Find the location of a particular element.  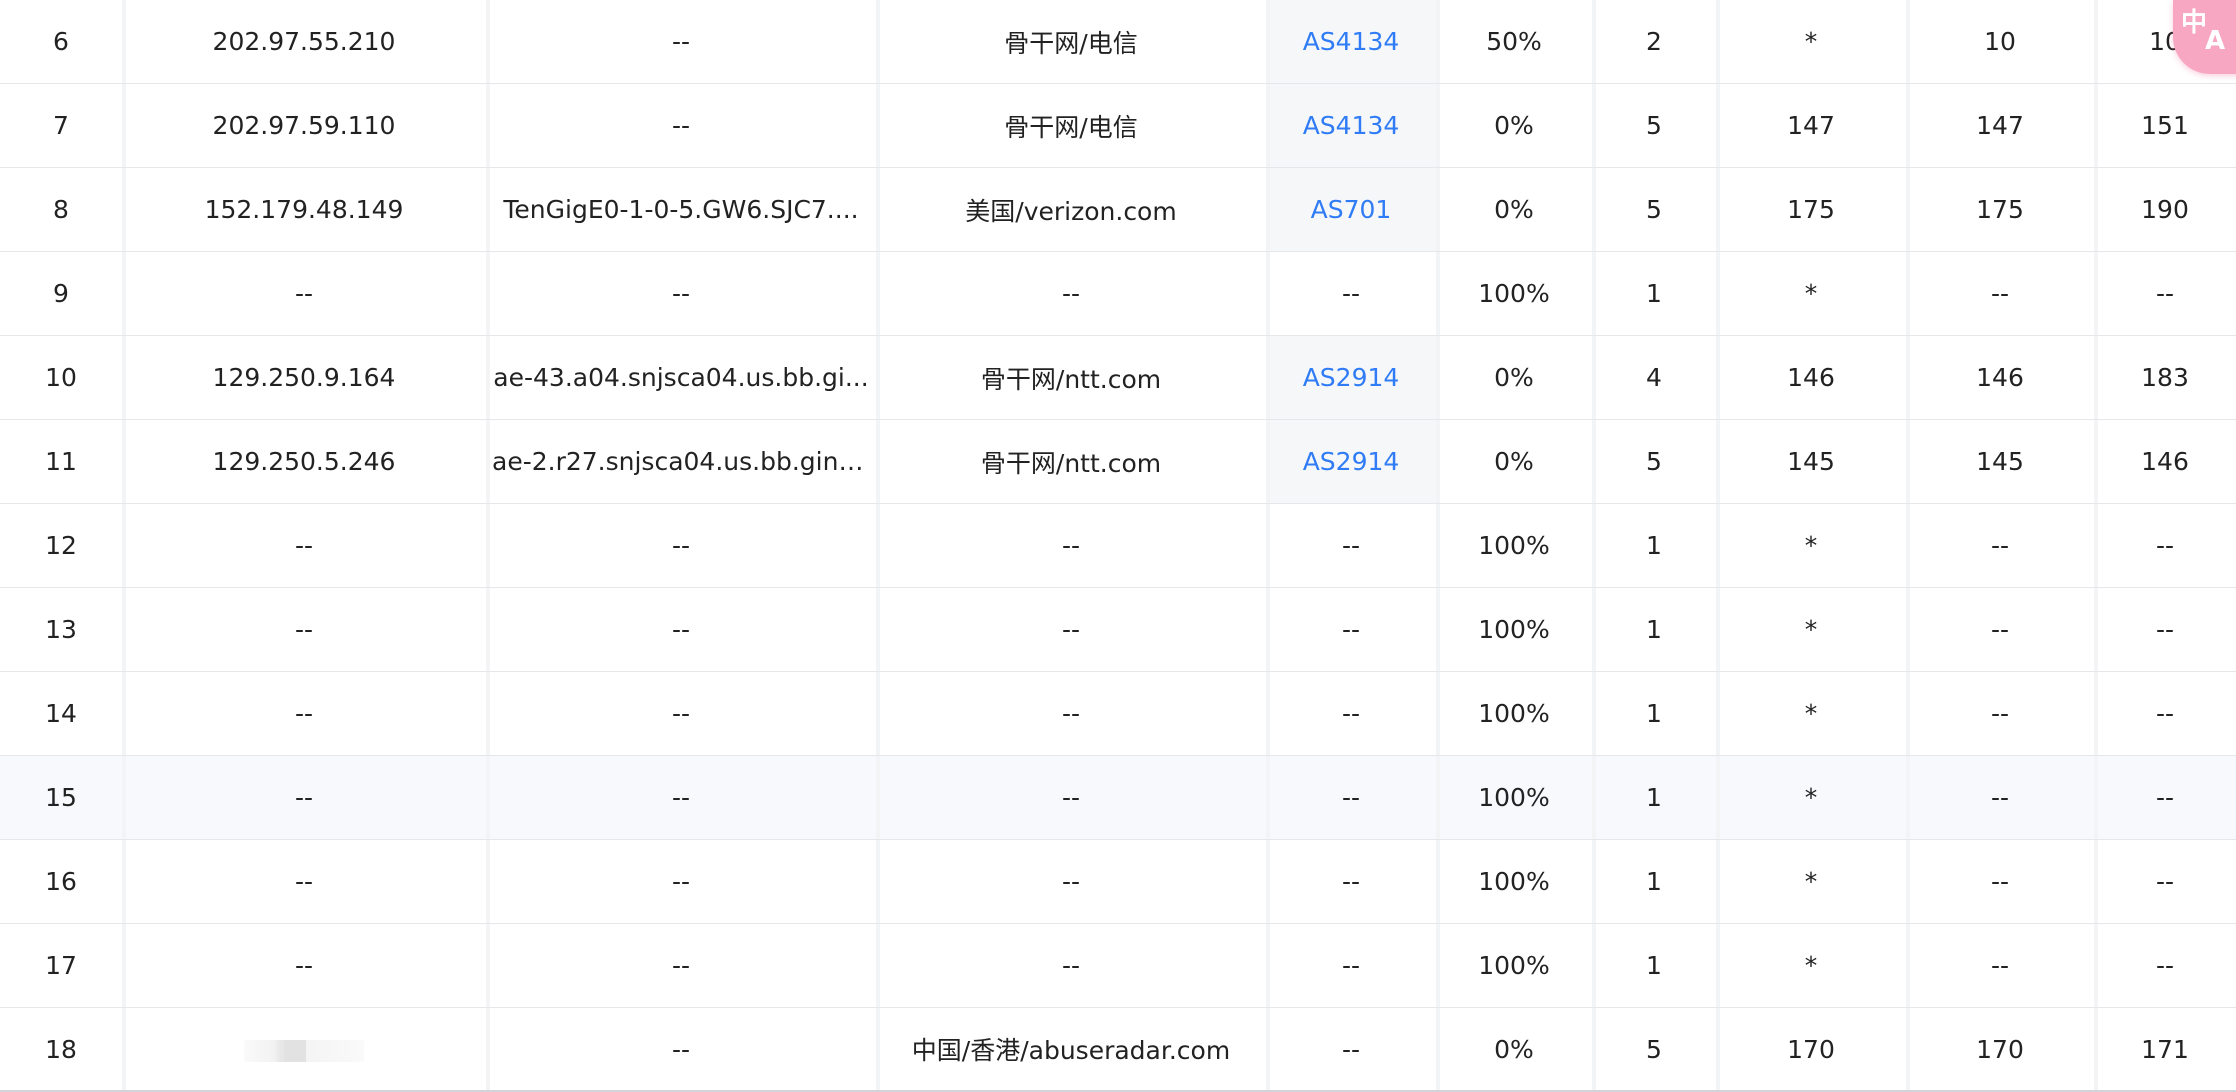

hop-cell: 15 is located at coordinates (61, 798).